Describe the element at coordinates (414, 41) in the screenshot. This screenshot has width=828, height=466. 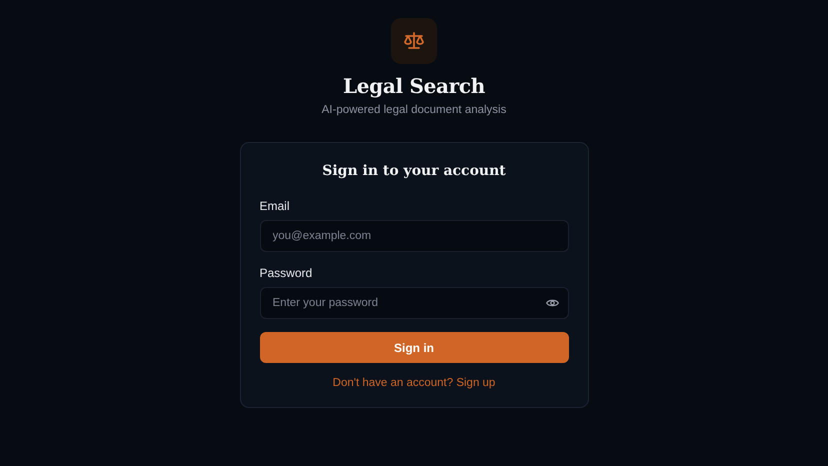
I see `scales-icon` at that location.